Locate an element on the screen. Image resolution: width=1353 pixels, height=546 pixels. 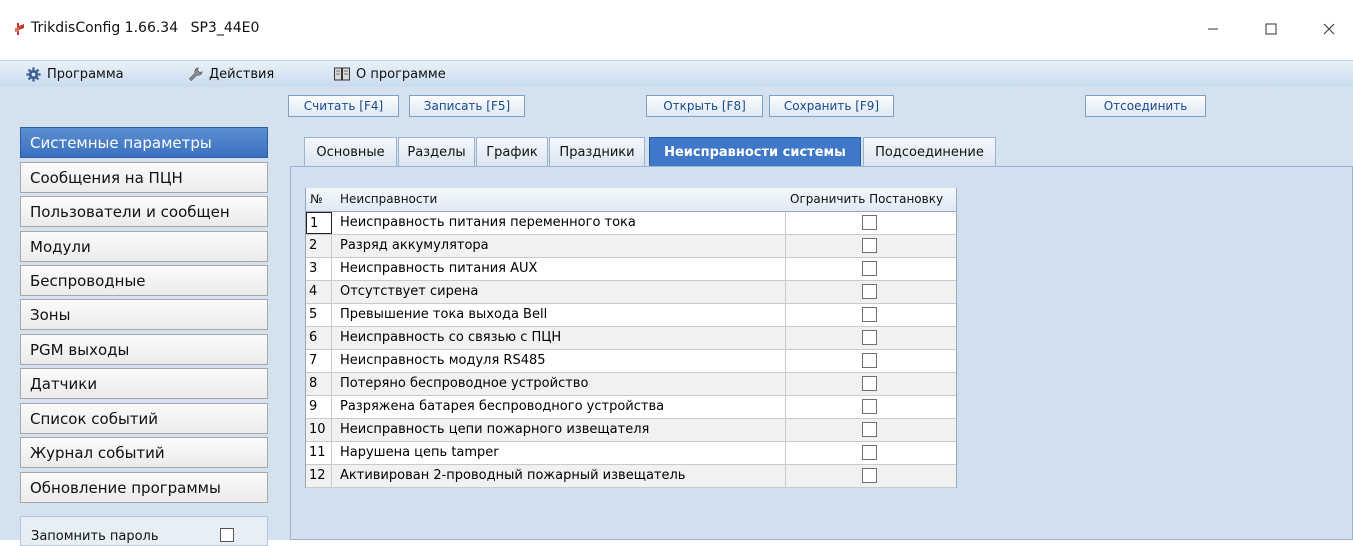
row-number: 12 is located at coordinates (319, 476).